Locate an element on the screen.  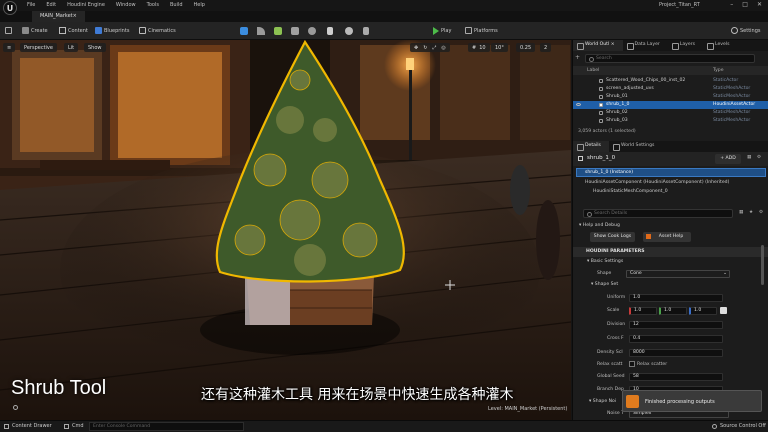
maximize-icon: □ is located at coordinates (745, 4).